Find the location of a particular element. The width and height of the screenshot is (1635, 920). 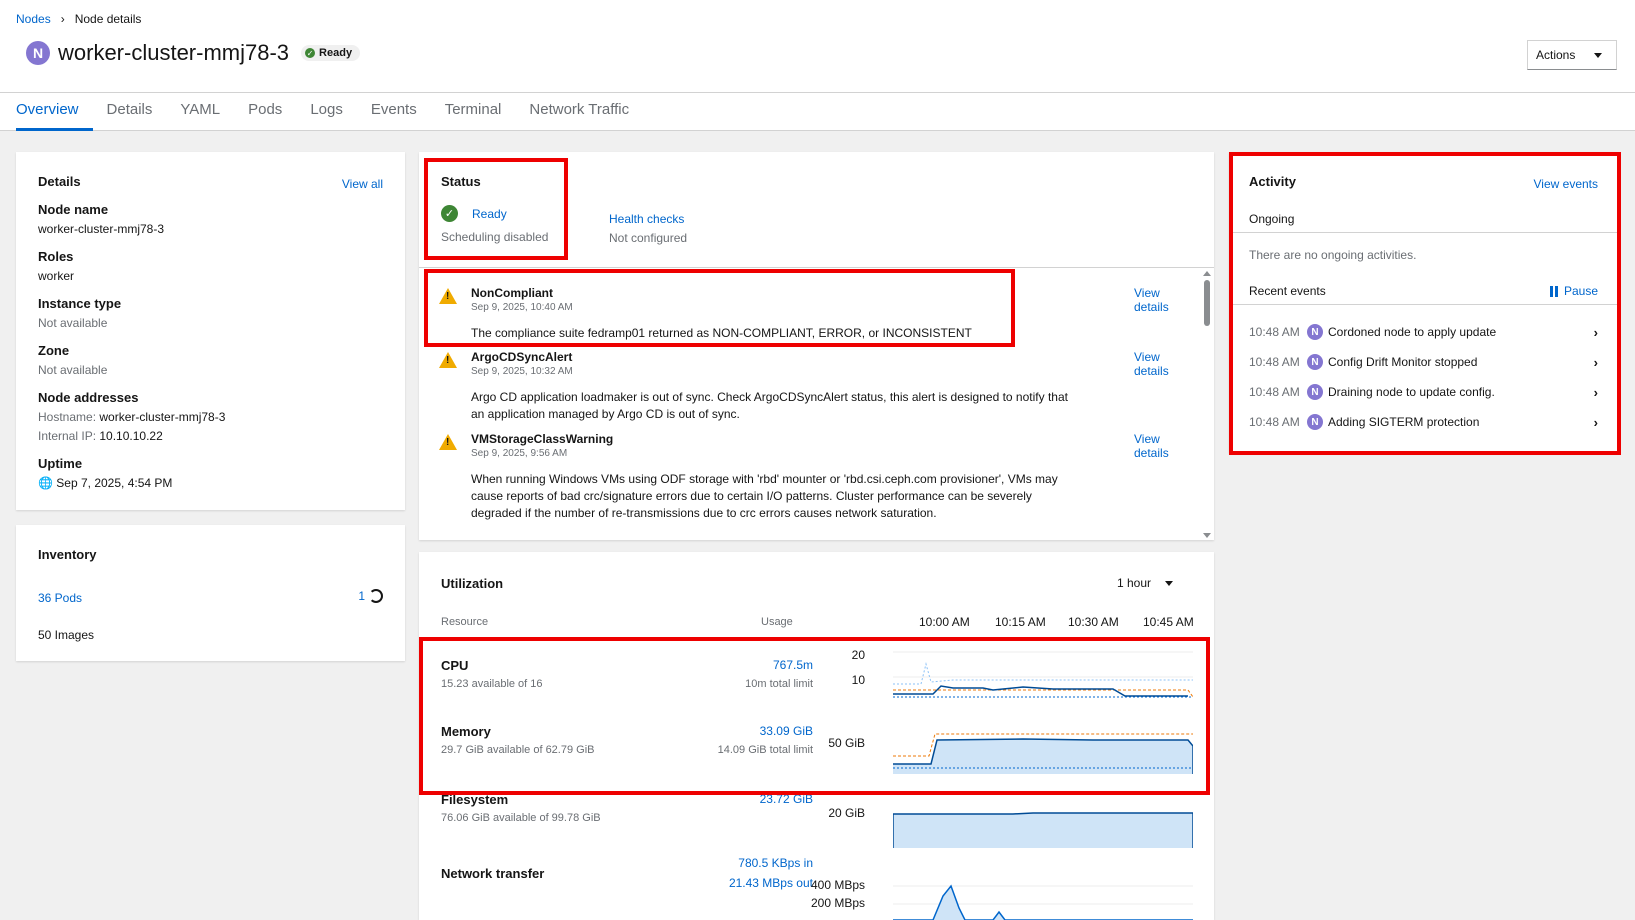

breadcrumb-nodes-link: Nodes is located at coordinates (33, 19).